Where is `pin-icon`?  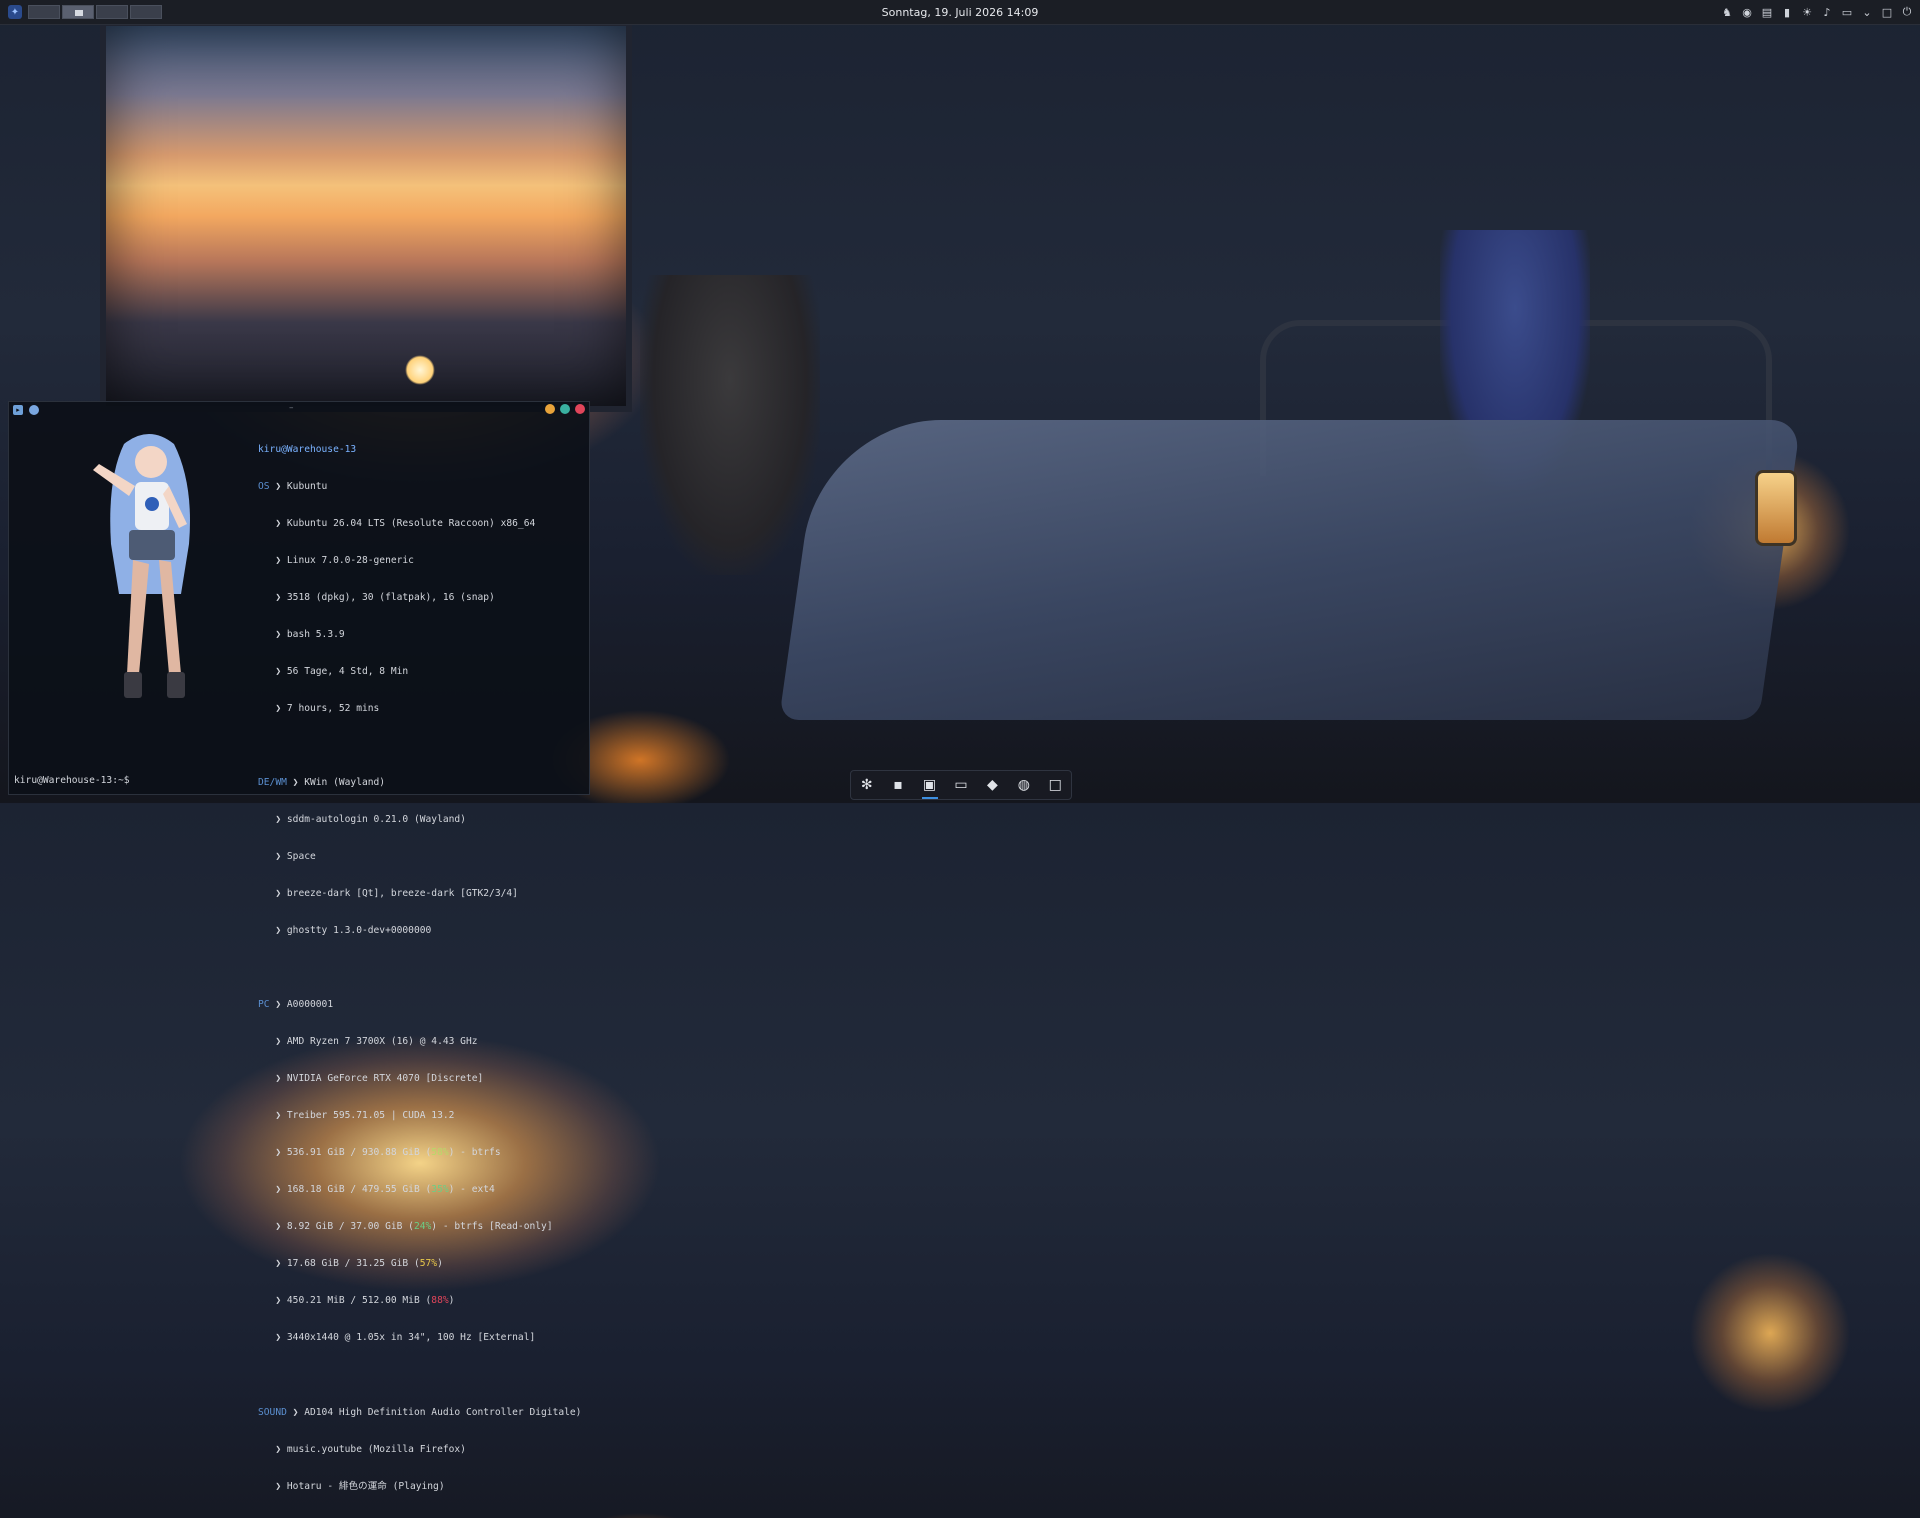 pin-icon is located at coordinates (34, 409).